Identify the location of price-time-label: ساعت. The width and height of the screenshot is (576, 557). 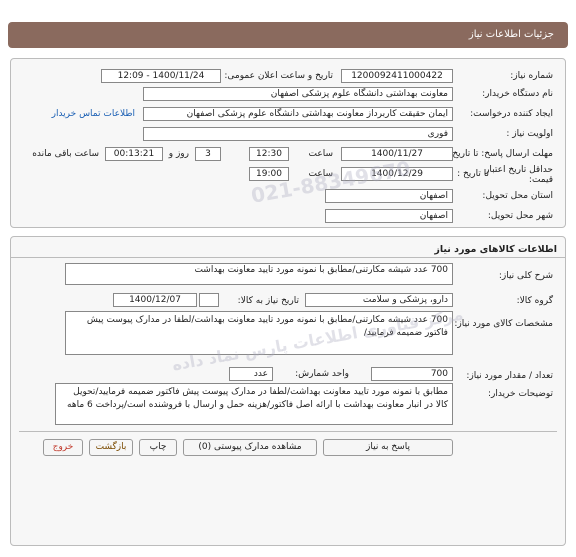
(321, 174).